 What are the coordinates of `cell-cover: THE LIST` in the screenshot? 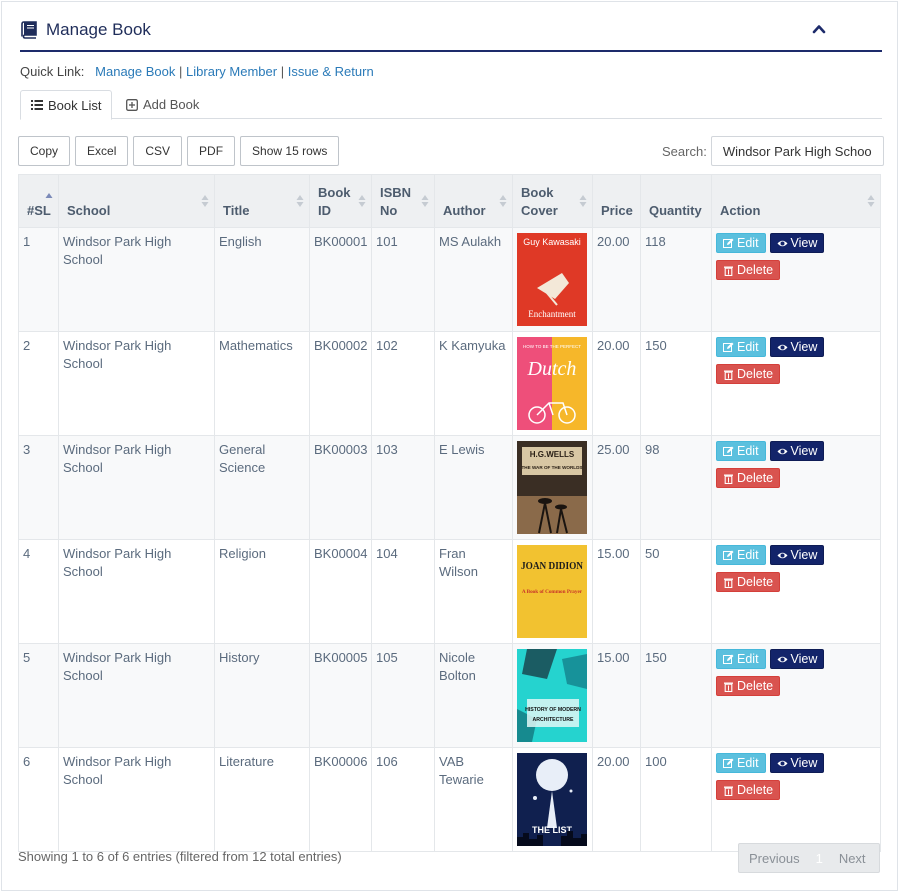 It's located at (552, 799).